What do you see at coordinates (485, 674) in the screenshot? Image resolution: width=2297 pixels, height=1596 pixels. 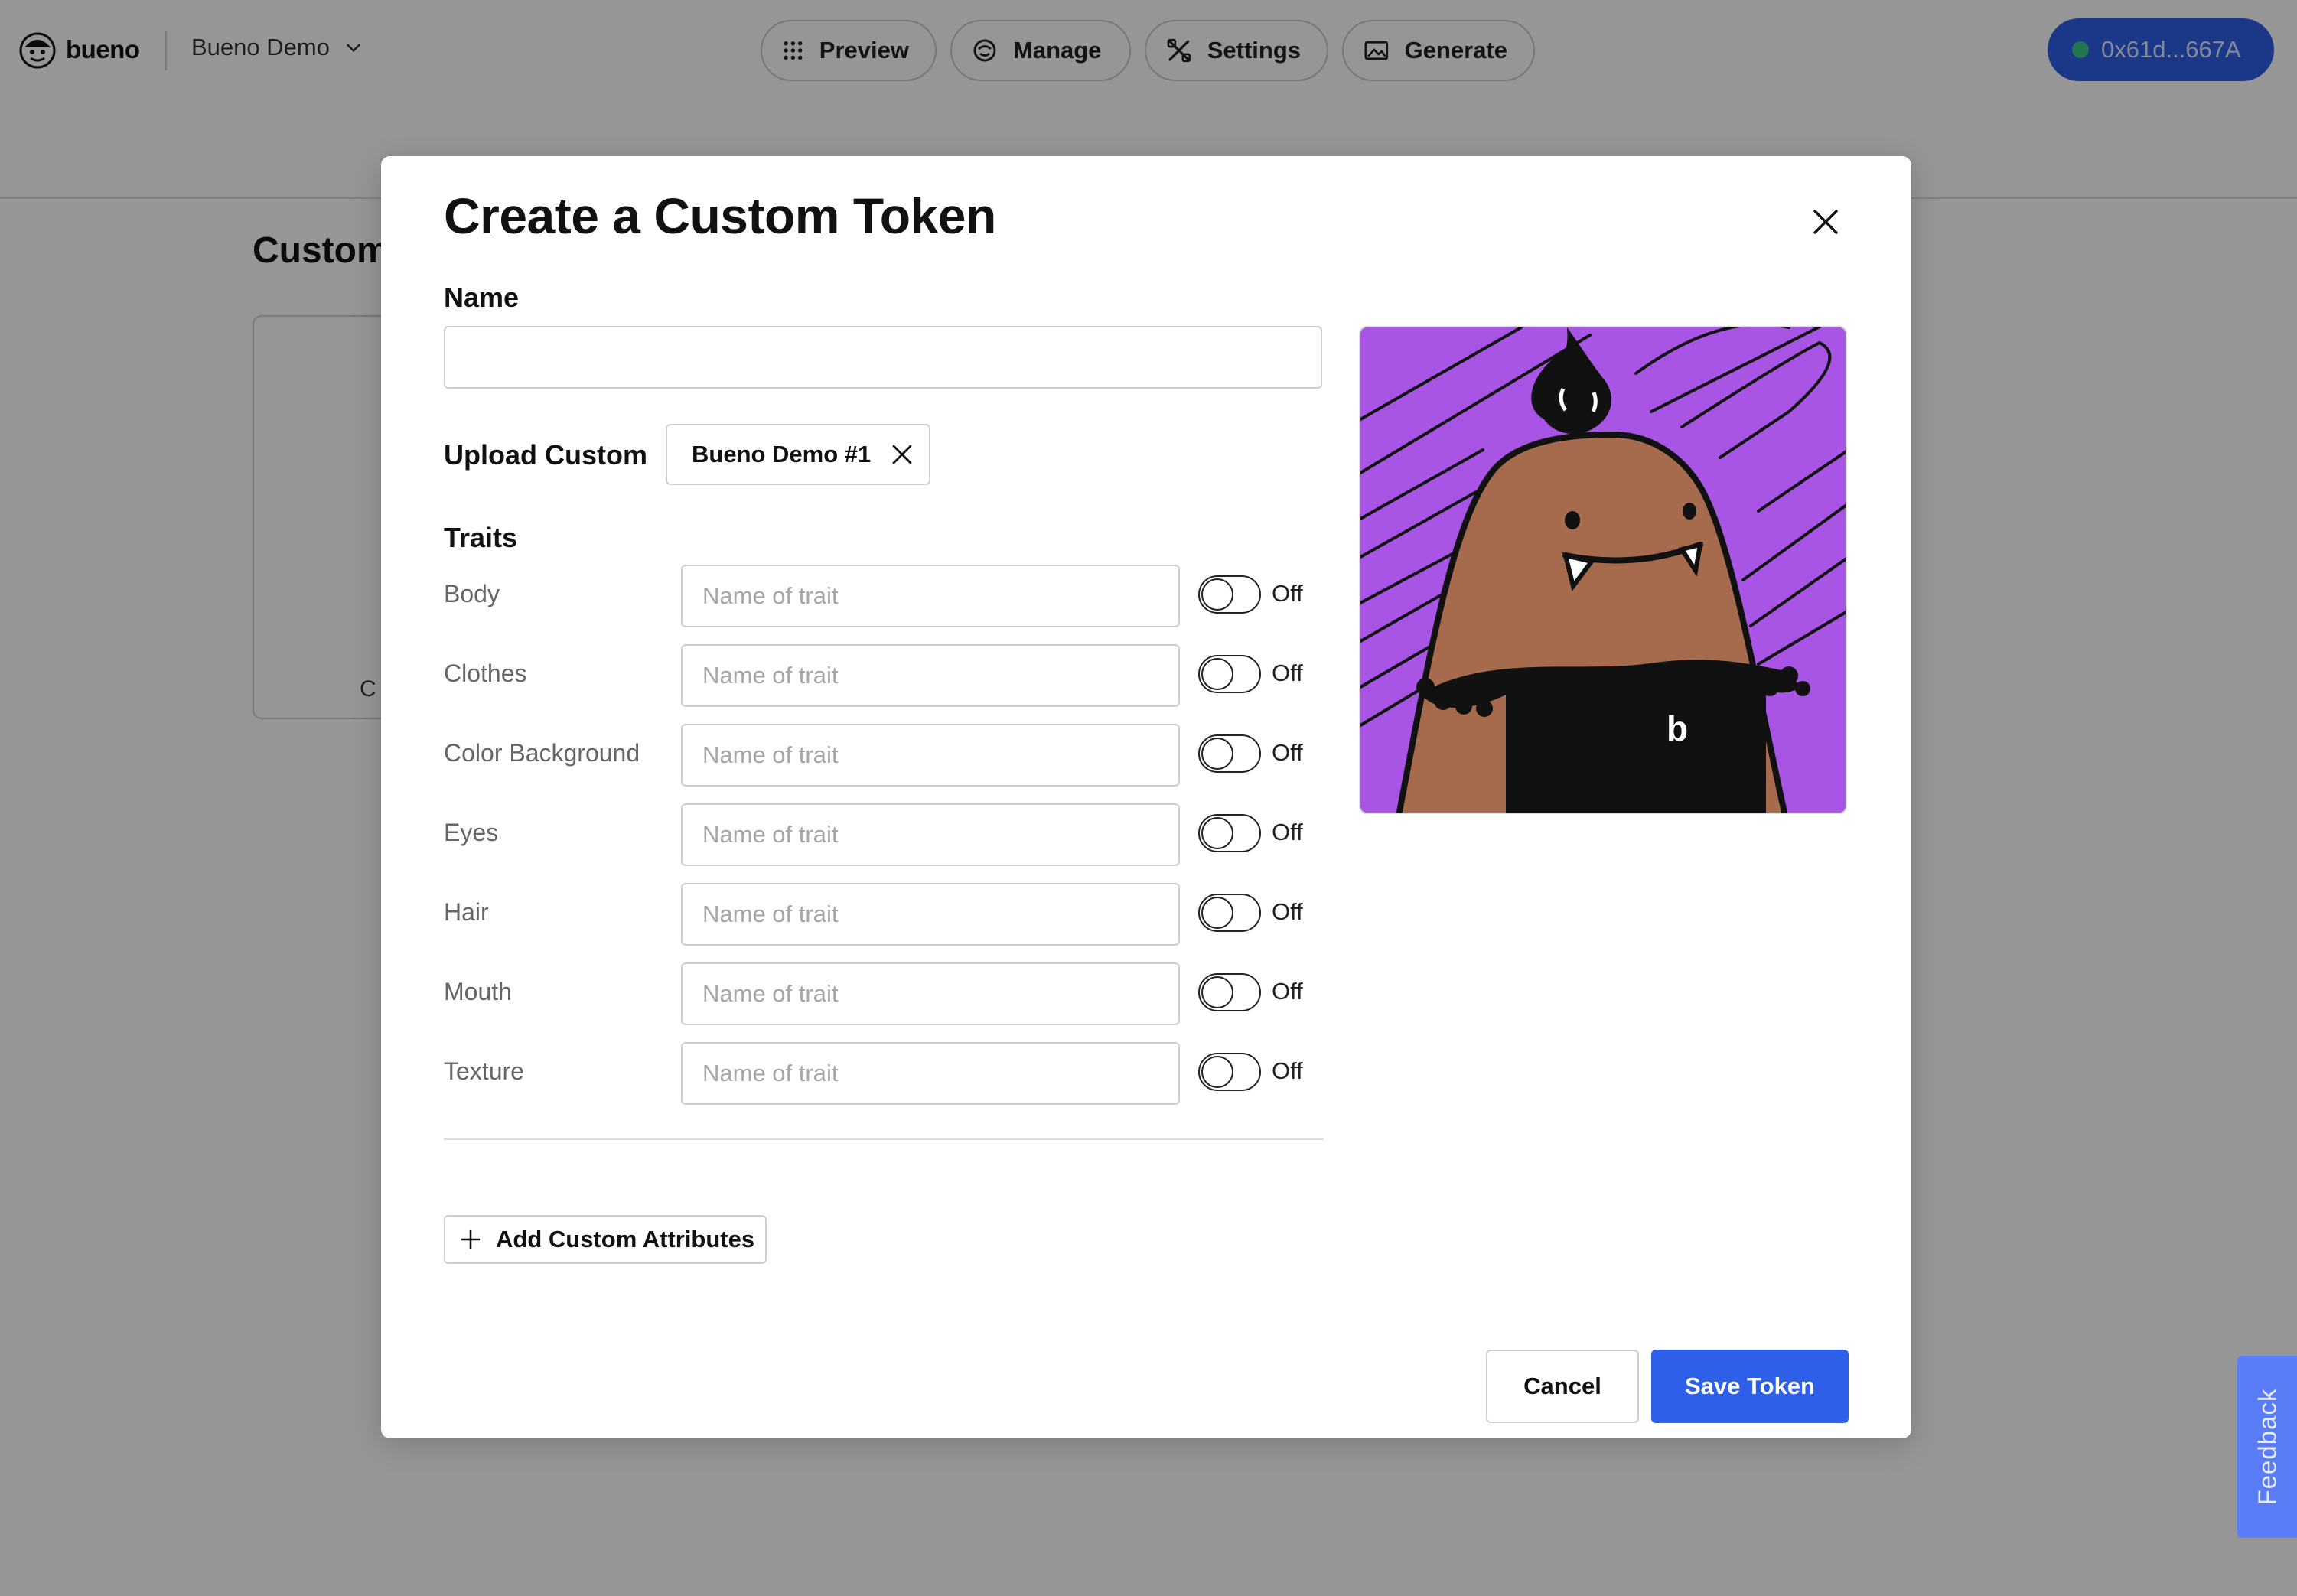 I see `trait-label: Clothes` at bounding box center [485, 674].